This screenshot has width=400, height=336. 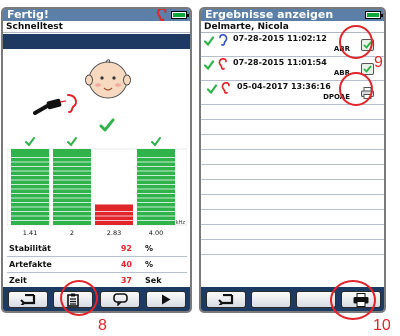 What do you see at coordinates (271, 299) in the screenshot?
I see `empty-button` at bounding box center [271, 299].